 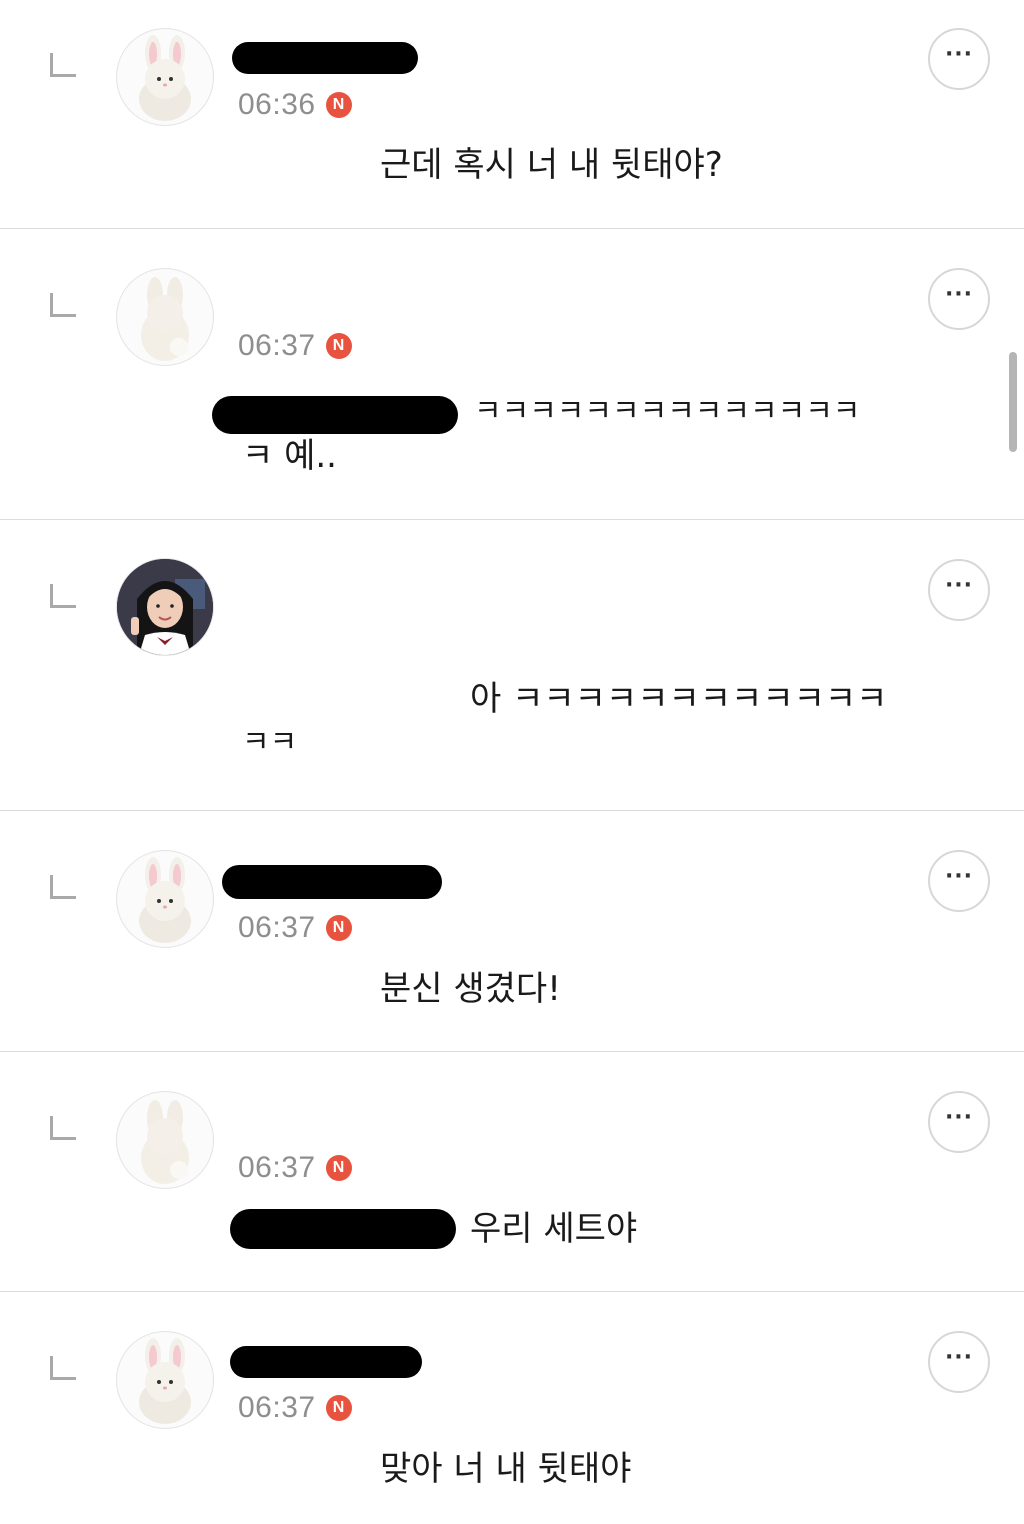 What do you see at coordinates (470, 989) in the screenshot?
I see `comment-text: 분신 생겼다!` at bounding box center [470, 989].